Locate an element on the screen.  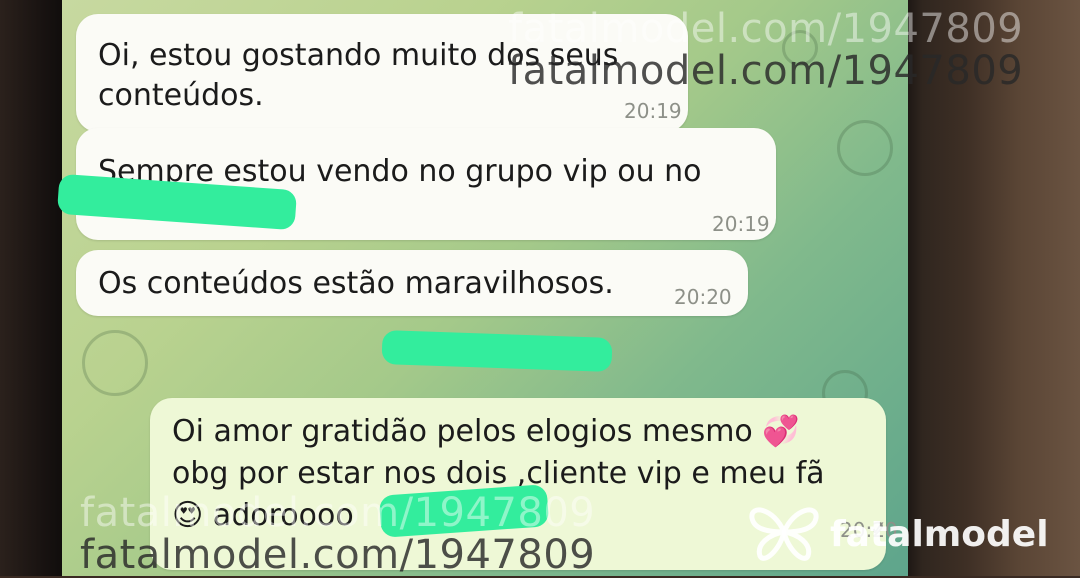
phone-bezel-left is located at coordinates (35, 288).